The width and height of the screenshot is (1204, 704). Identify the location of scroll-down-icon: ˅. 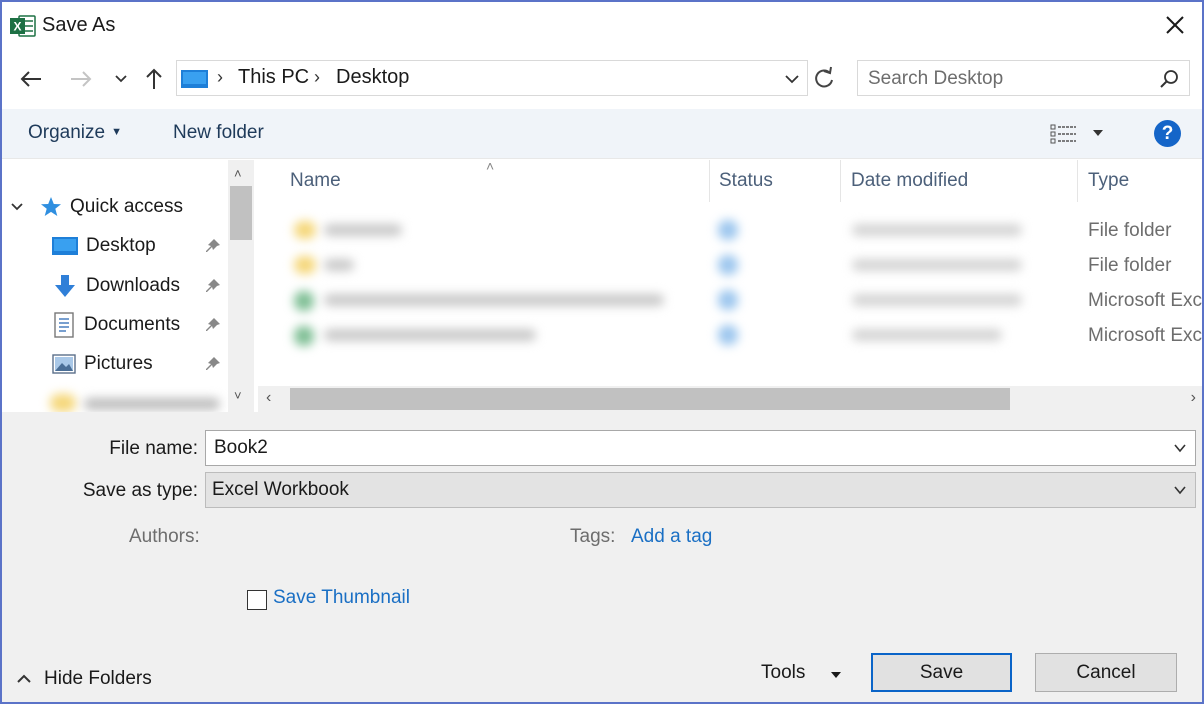
(238, 395).